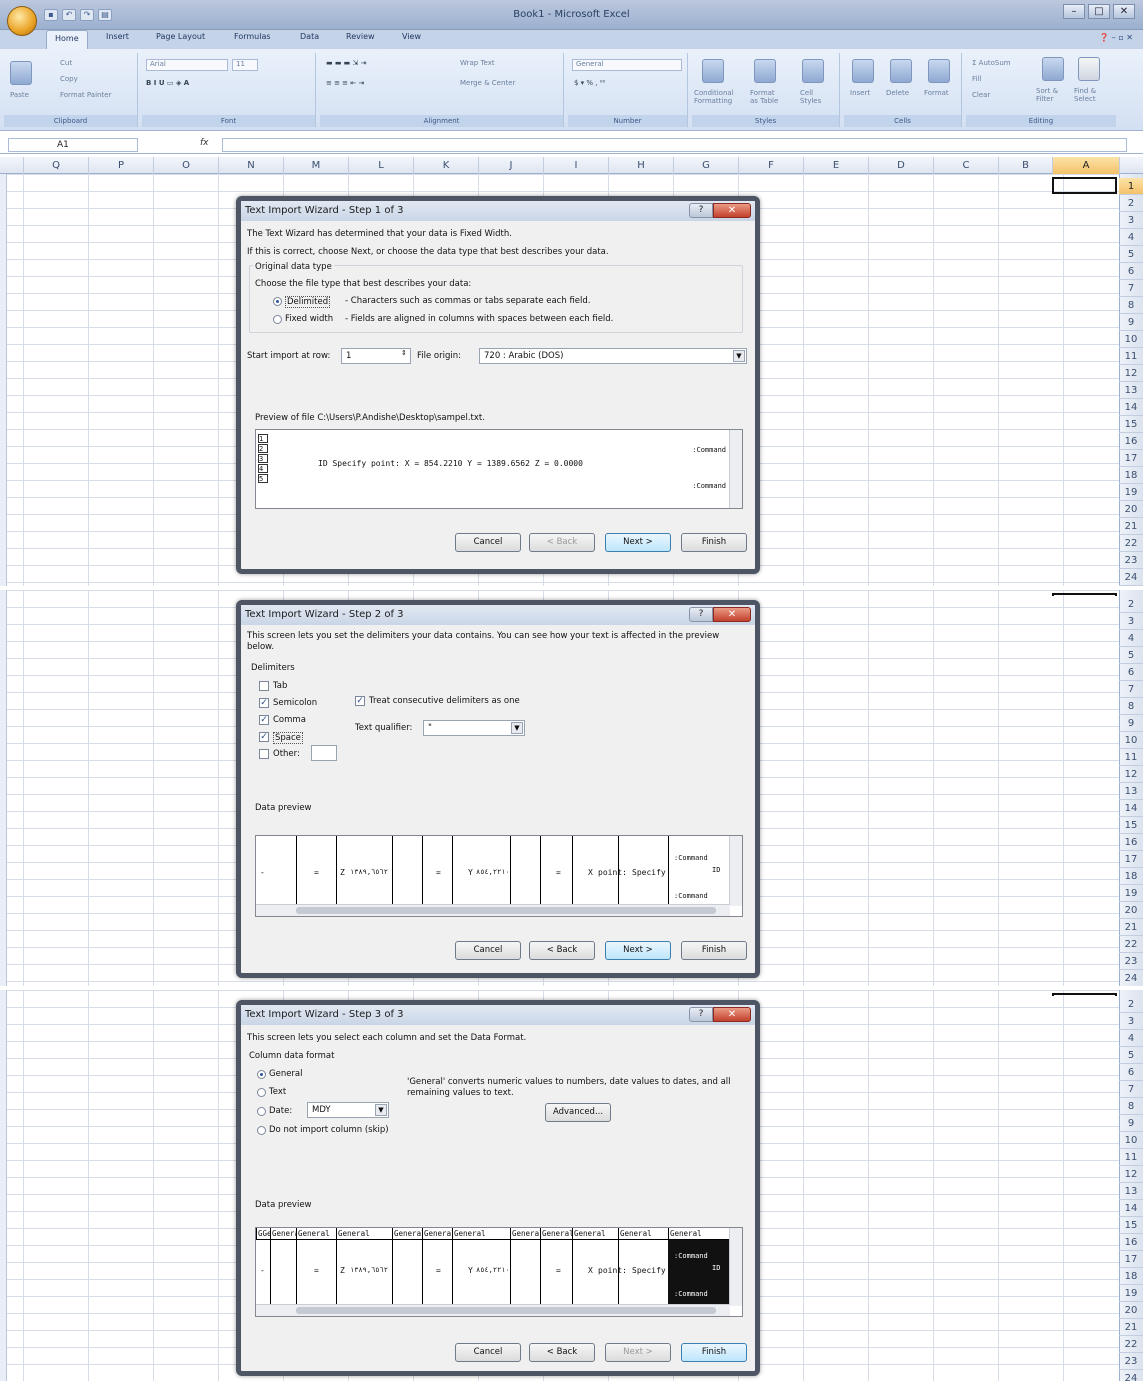 The image size is (1143, 1381). I want to click on text-label: Text, so click(277, 1092).